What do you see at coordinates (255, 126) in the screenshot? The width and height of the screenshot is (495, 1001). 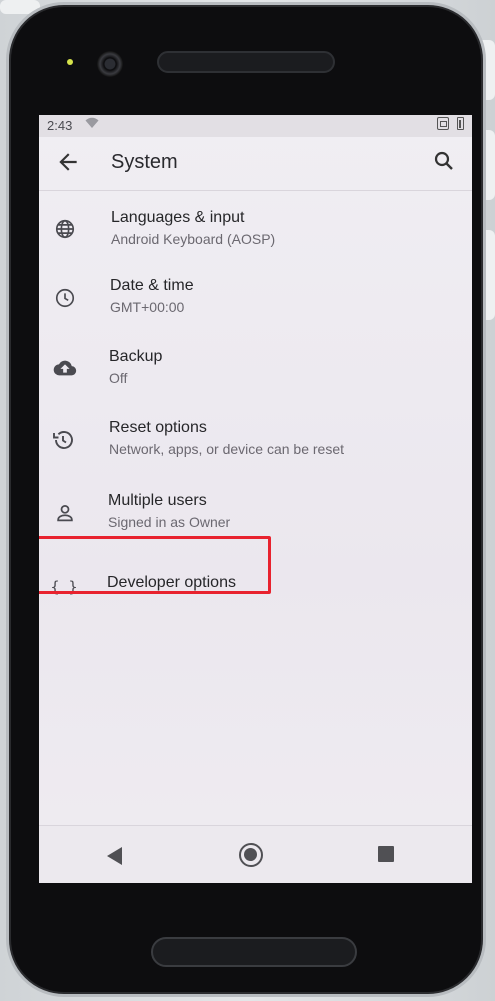 I see `status-bar: 2:43` at bounding box center [255, 126].